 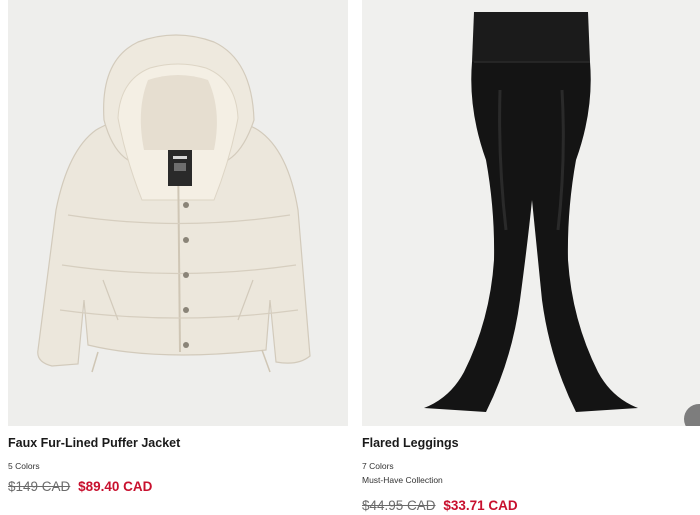 What do you see at coordinates (531, 443) in the screenshot?
I see `product-name: Flared Leggings` at bounding box center [531, 443].